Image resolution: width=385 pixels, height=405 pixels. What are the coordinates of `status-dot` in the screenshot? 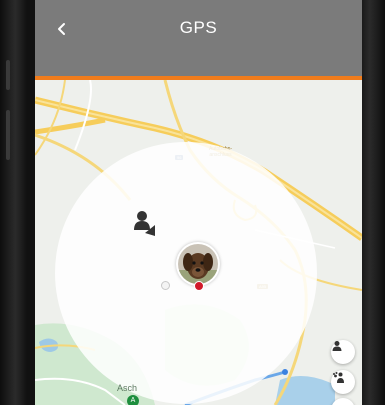 It's located at (199, 286).